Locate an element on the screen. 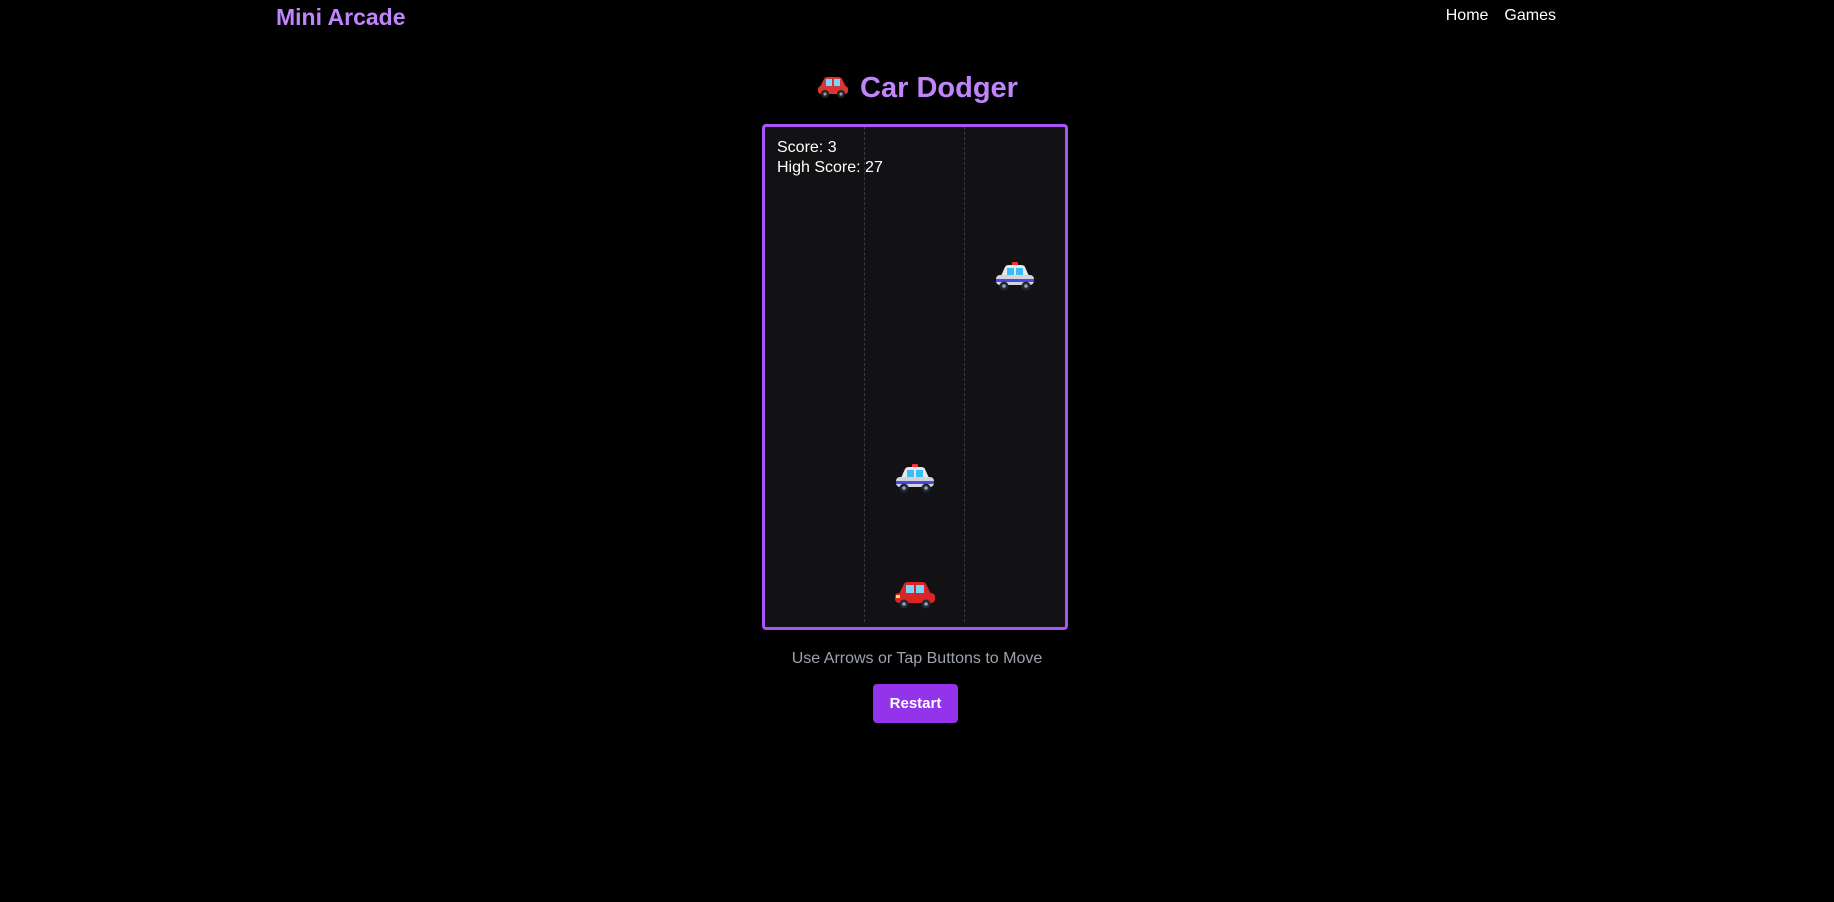 The width and height of the screenshot is (1834, 902). score-text: Score: 3 is located at coordinates (807, 147).